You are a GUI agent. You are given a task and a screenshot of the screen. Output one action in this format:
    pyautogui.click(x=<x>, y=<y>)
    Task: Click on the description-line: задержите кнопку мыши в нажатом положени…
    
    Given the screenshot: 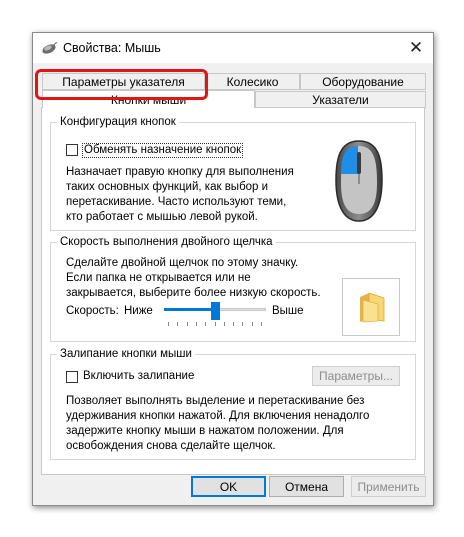 What is the action you would take?
    pyautogui.click(x=205, y=431)
    